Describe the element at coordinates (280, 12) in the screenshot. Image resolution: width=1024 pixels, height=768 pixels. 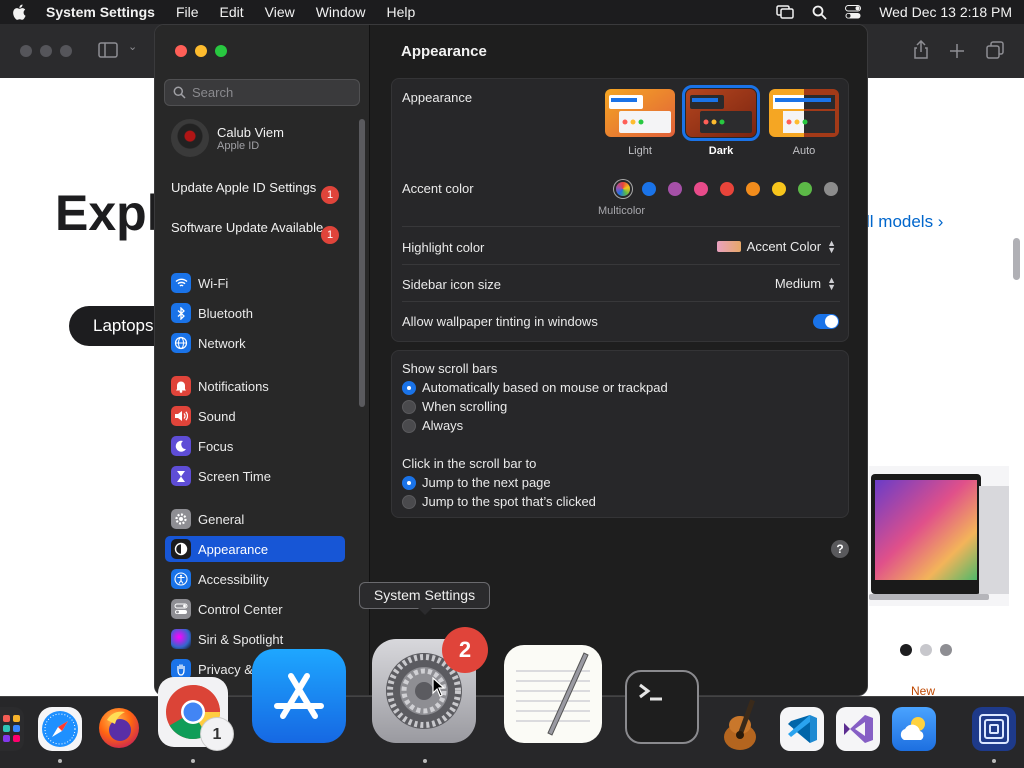
I see `menu-view: View` at that location.